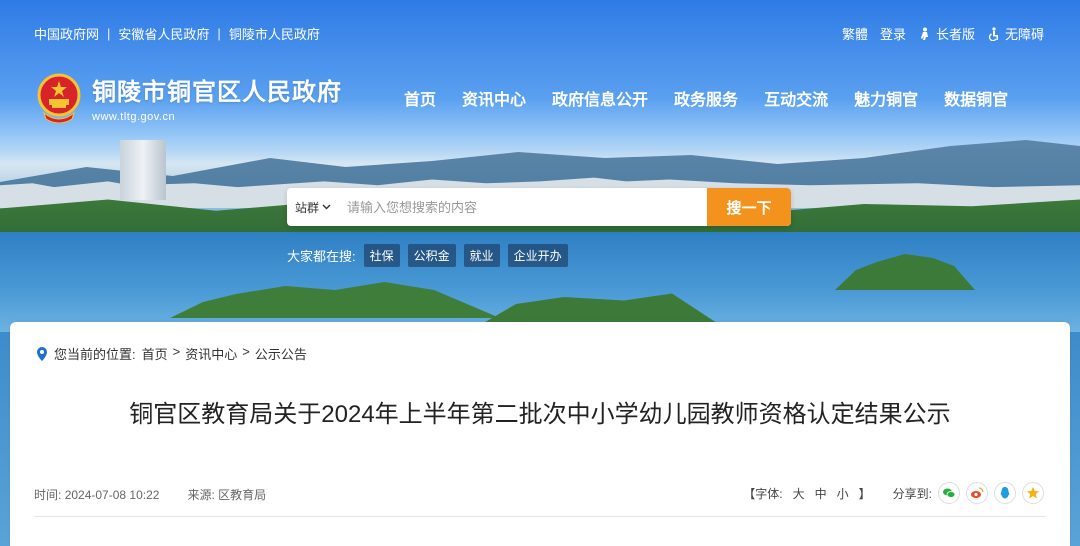  Describe the element at coordinates (977, 493) in the screenshot. I see `weibo-share-icon` at that location.